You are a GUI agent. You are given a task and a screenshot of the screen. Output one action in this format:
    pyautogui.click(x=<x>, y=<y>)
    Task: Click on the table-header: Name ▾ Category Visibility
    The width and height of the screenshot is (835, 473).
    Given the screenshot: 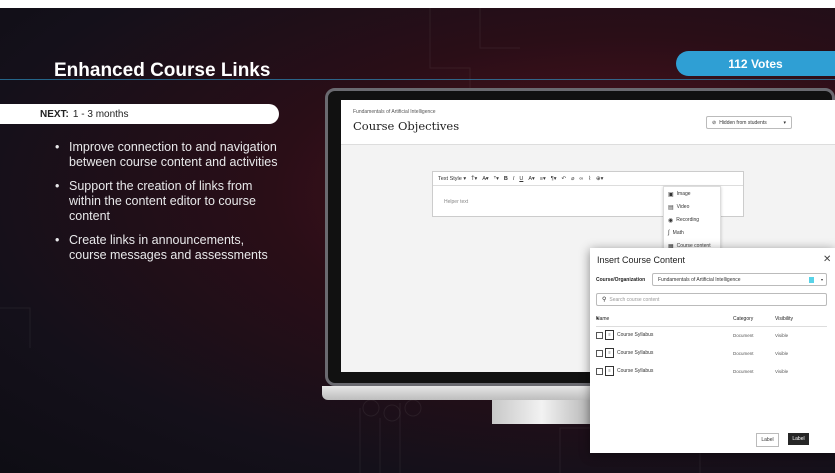 What is the action you would take?
    pyautogui.click(x=711, y=321)
    